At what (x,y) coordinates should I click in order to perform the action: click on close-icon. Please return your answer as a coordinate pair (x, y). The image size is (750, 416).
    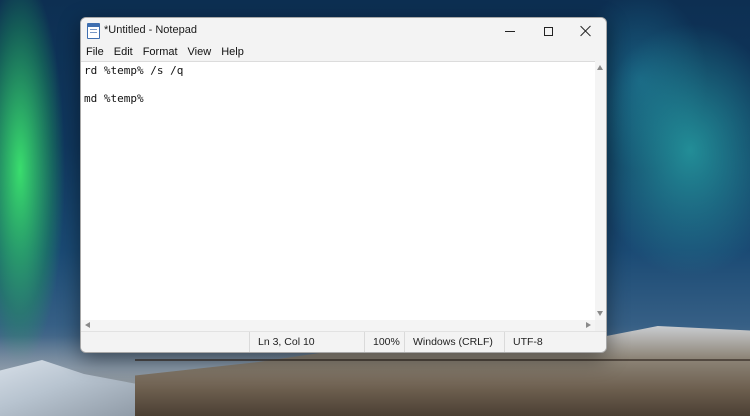
    Looking at the image, I should click on (586, 31).